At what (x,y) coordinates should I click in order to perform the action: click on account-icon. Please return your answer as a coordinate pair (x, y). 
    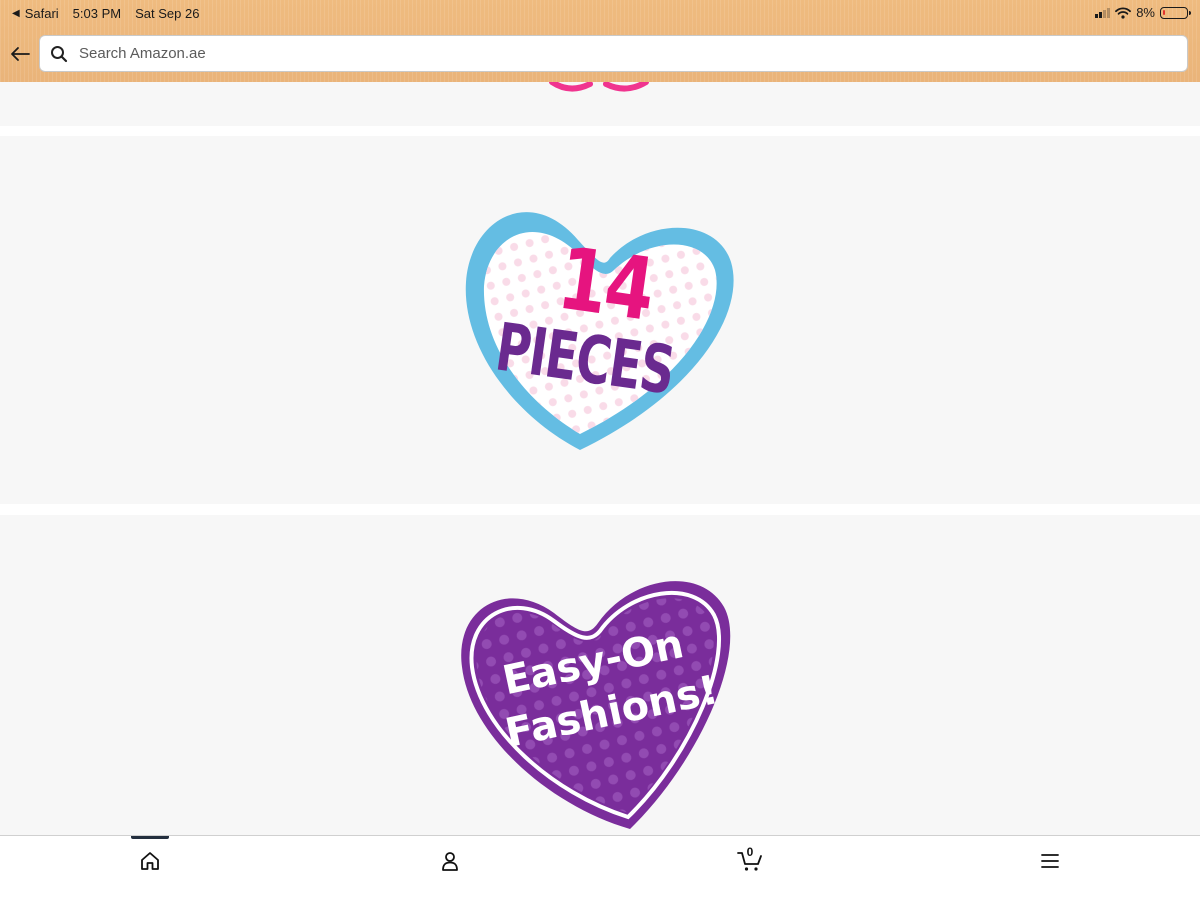
    Looking at the image, I should click on (450, 861).